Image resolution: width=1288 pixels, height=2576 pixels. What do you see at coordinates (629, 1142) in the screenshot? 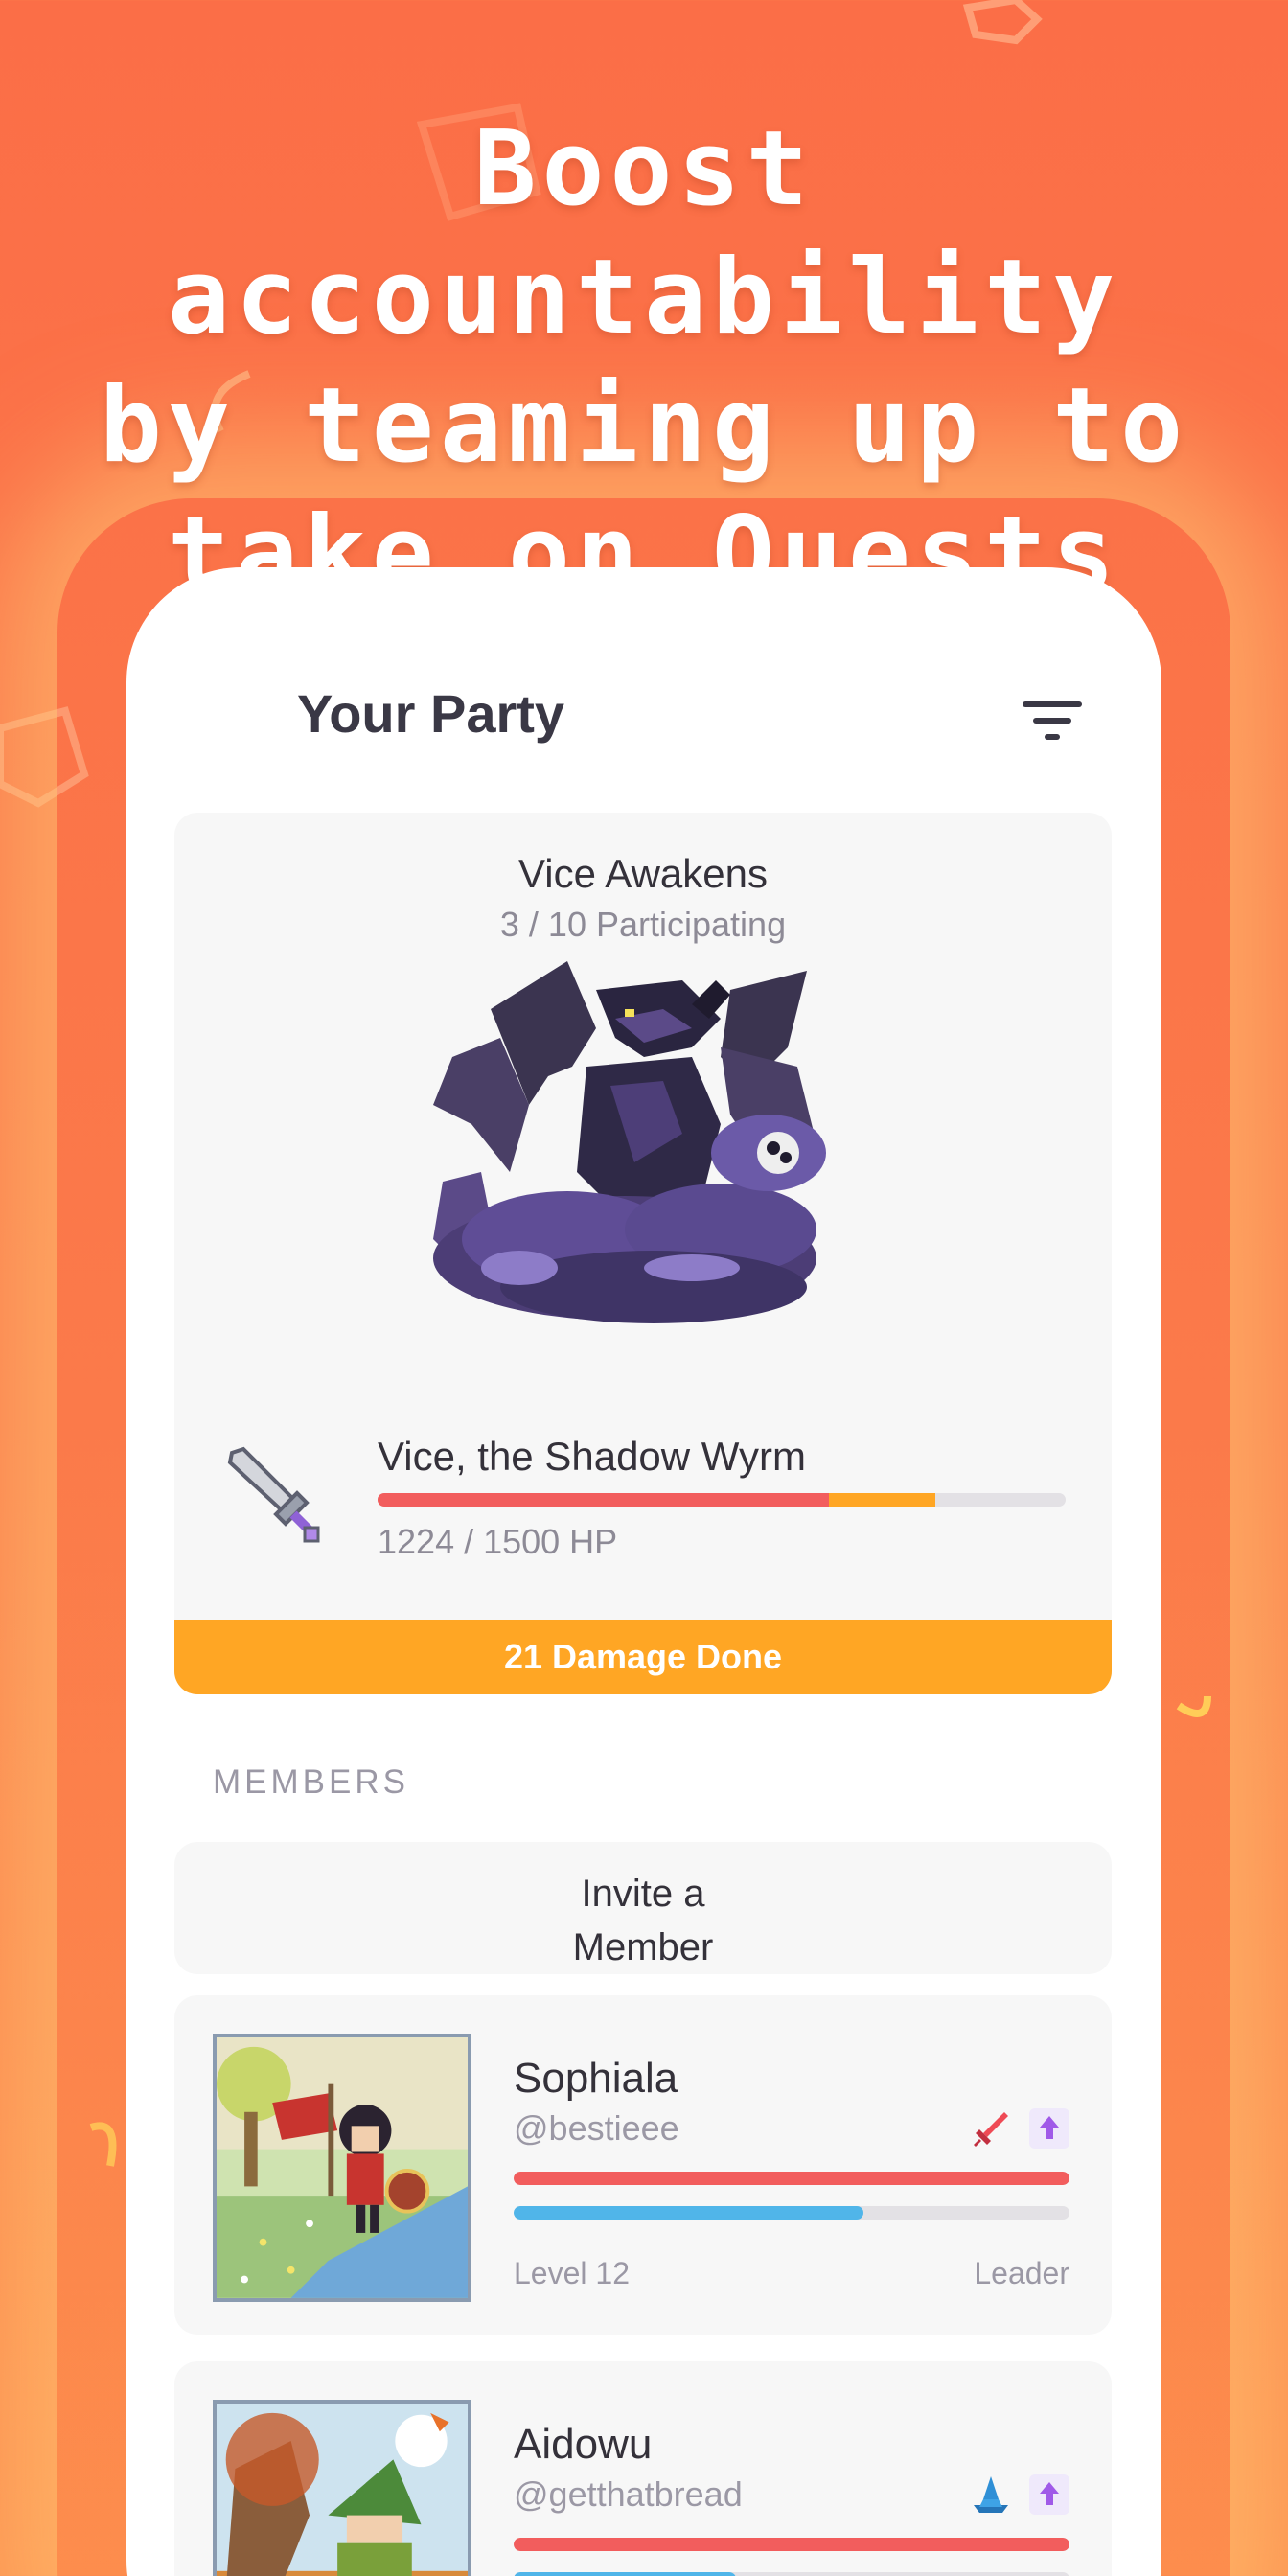
I see `boss-dragon-art` at bounding box center [629, 1142].